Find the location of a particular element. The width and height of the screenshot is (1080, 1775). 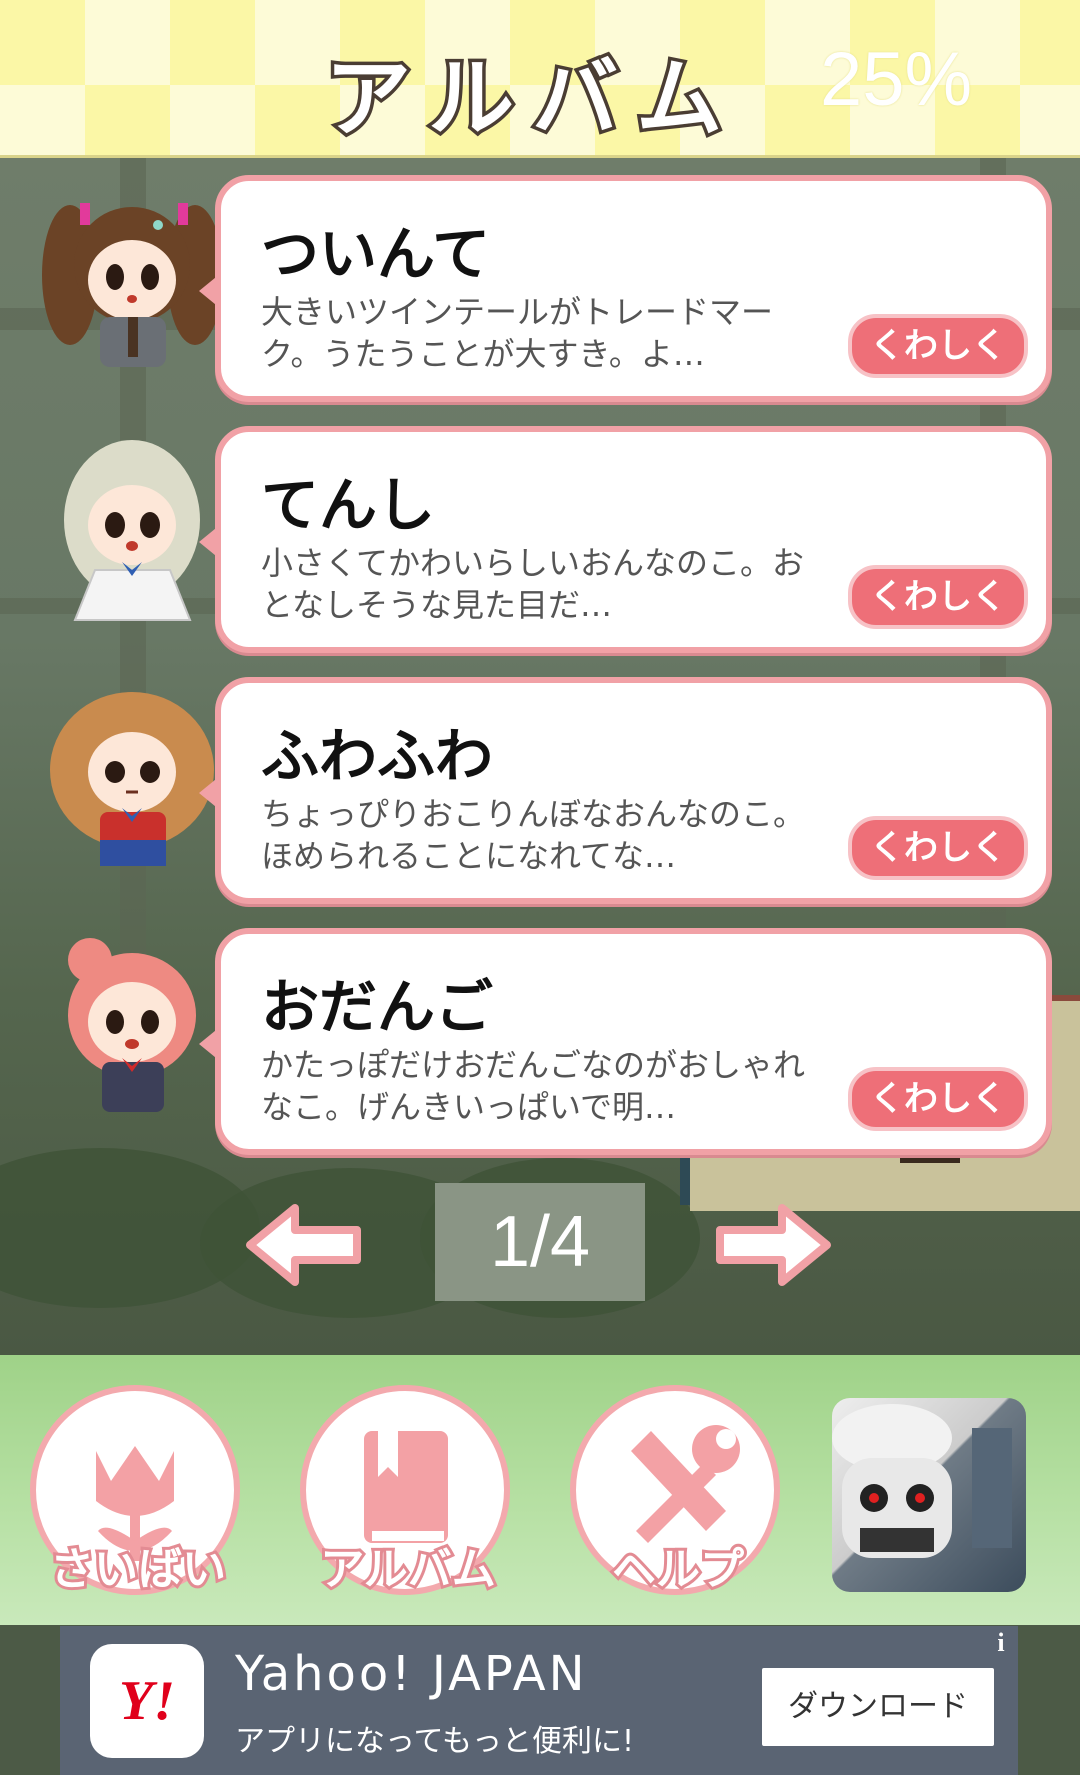

nav-button-help: ヘルプ is located at coordinates (675, 1491).